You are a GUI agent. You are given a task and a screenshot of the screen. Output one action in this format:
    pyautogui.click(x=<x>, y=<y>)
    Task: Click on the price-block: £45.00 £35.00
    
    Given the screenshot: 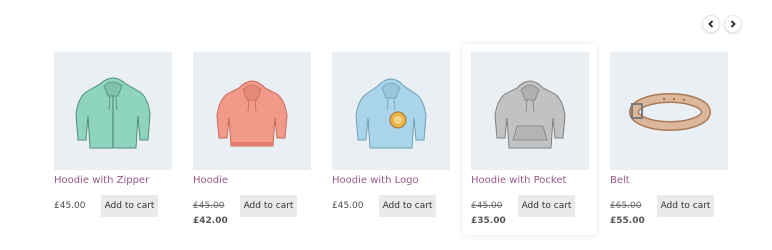 What is the action you would take?
    pyautogui.click(x=488, y=212)
    